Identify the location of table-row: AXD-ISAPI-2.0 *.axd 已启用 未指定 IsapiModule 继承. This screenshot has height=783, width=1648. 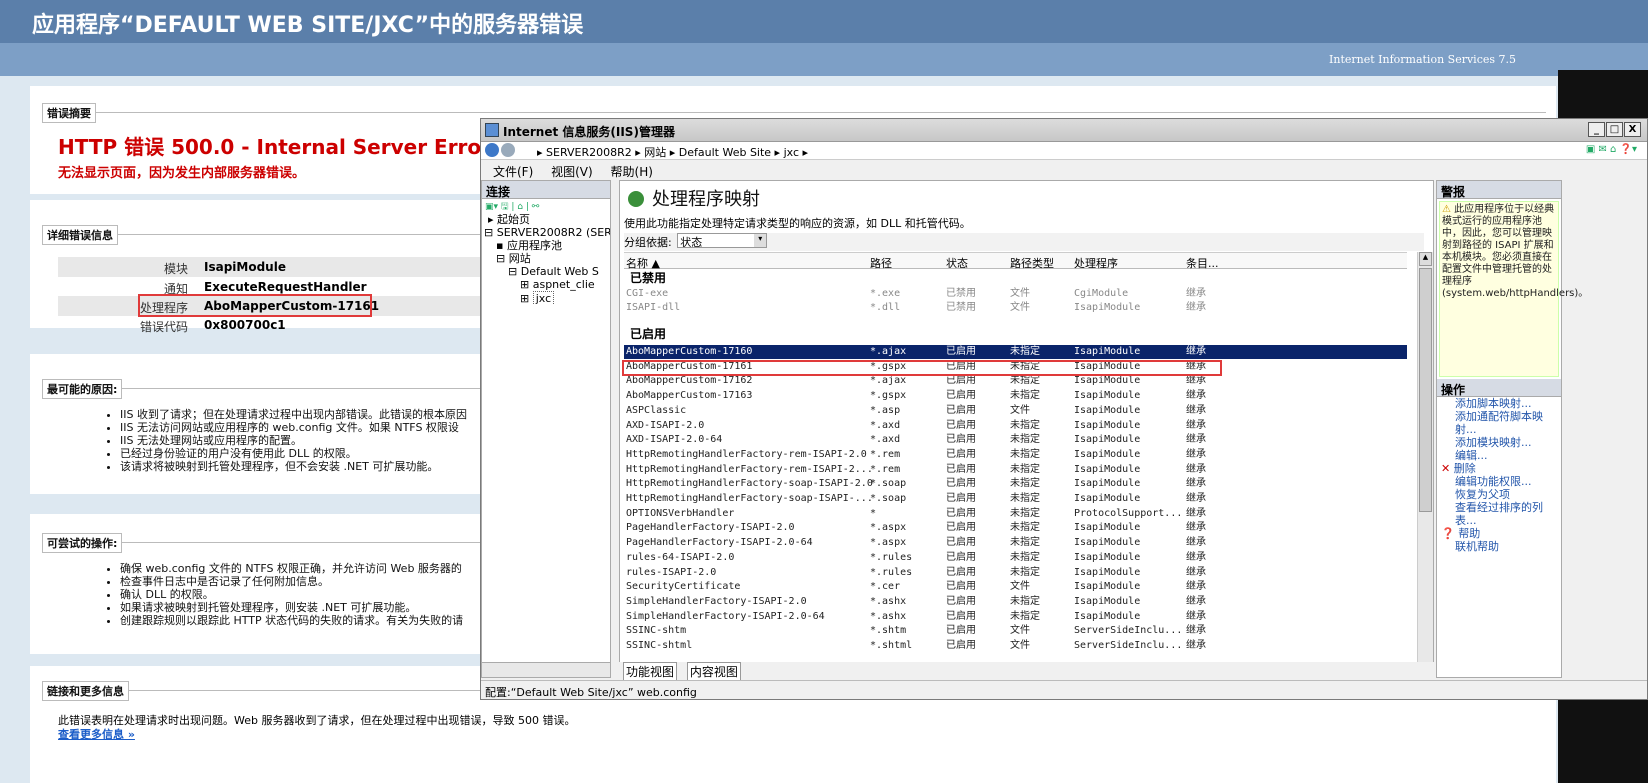
(1015, 426).